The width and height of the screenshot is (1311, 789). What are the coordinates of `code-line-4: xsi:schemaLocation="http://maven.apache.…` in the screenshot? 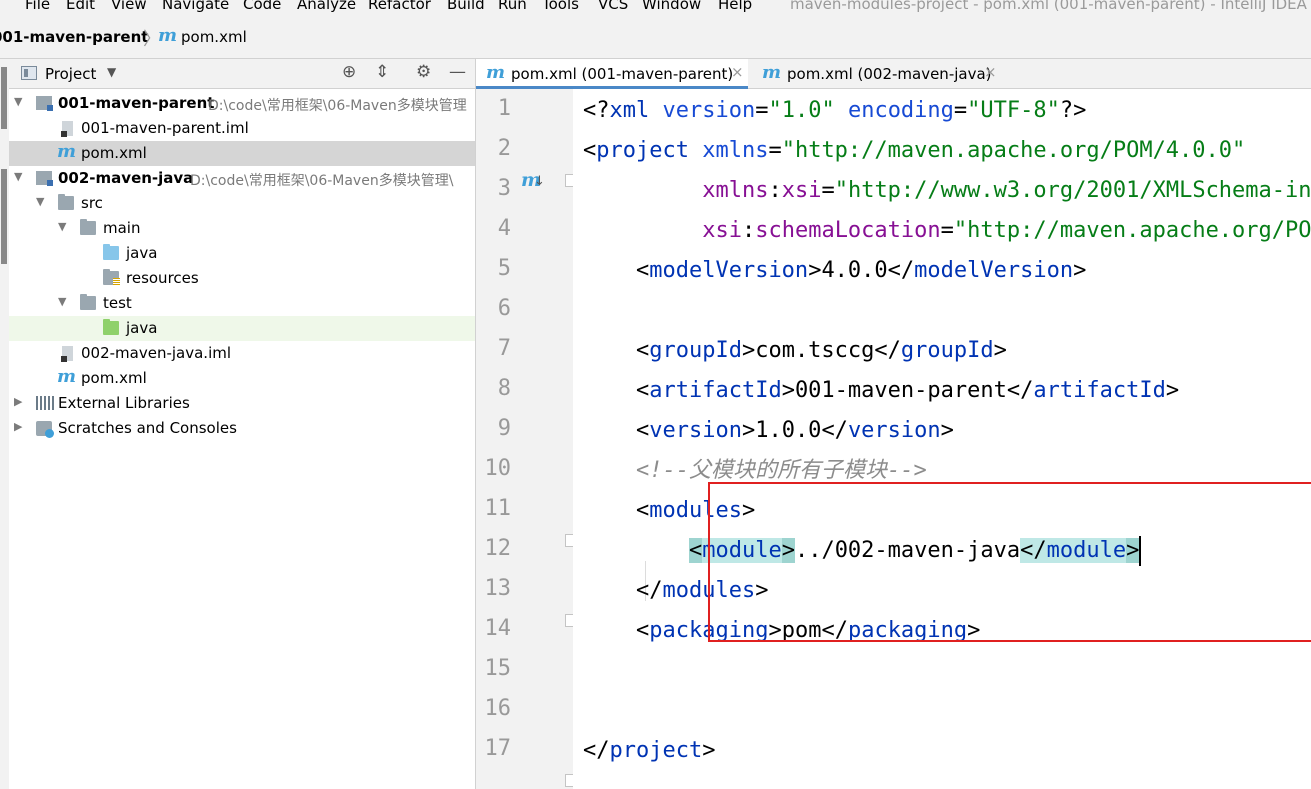 It's located at (1006, 230).